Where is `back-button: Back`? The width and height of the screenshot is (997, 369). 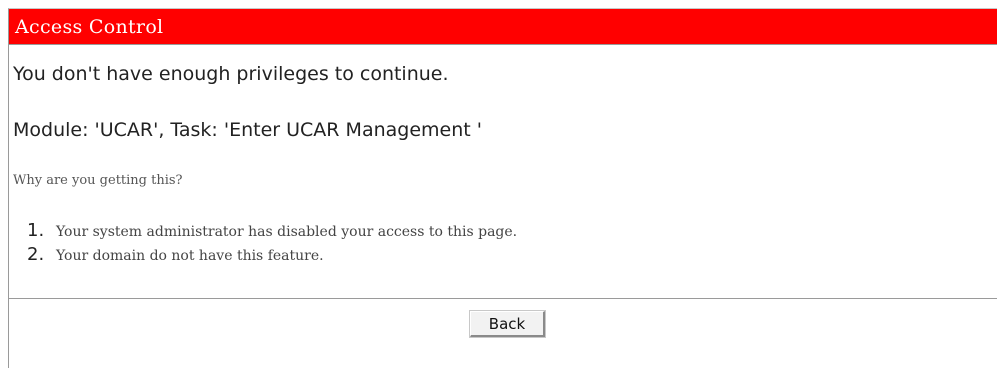 back-button: Back is located at coordinates (507, 324).